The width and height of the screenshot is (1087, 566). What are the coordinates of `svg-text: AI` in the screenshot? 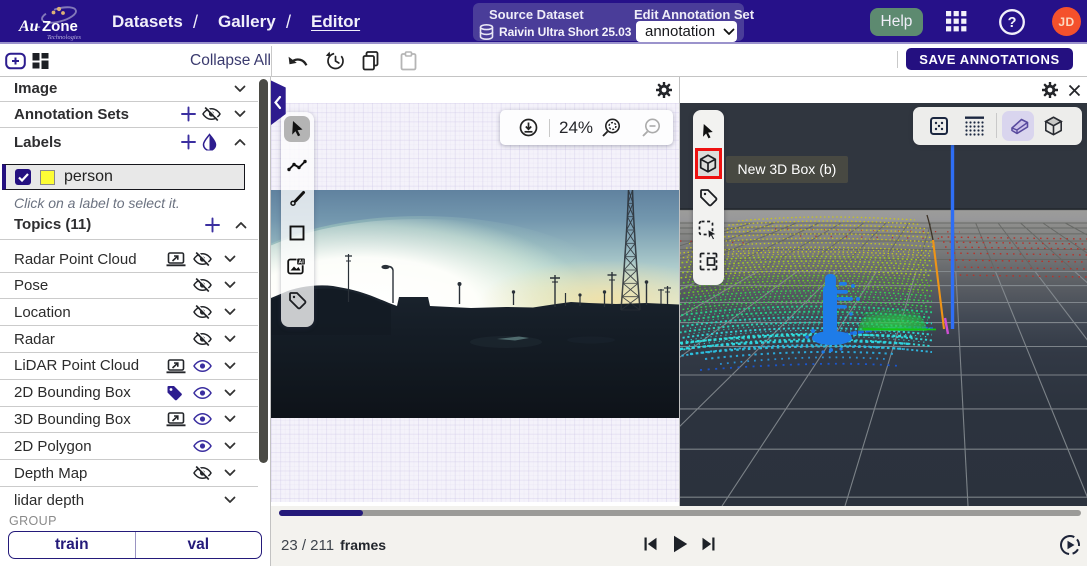 It's located at (301, 262).